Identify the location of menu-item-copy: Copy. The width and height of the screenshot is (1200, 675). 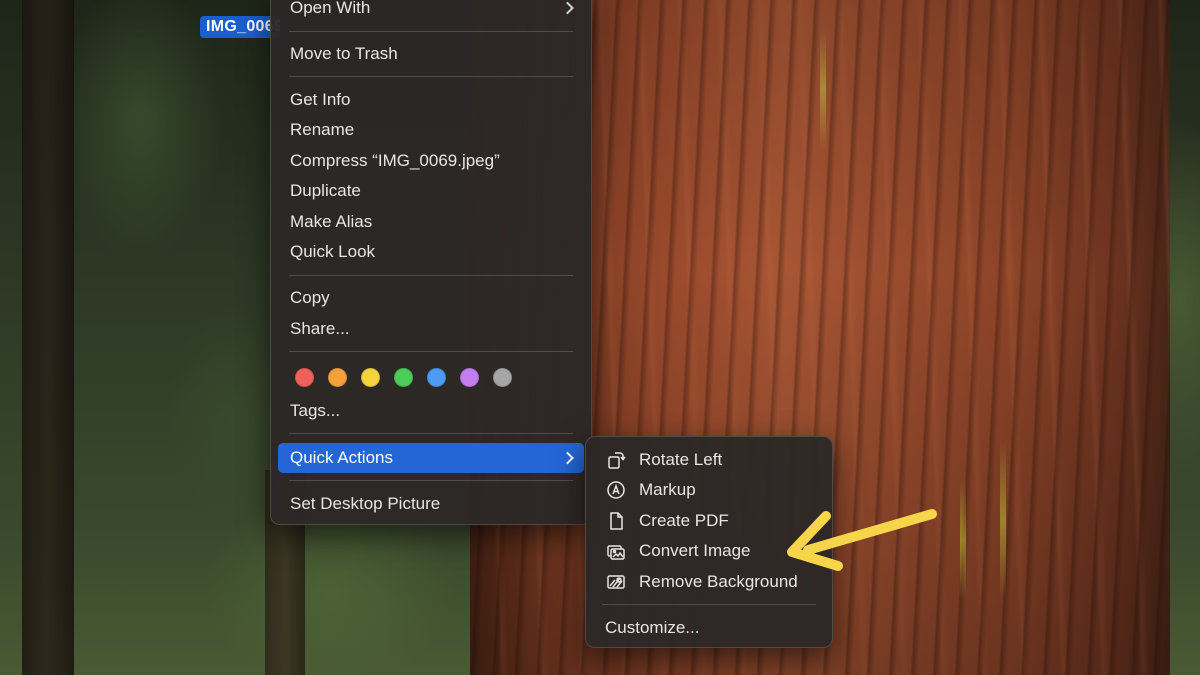
(431, 298).